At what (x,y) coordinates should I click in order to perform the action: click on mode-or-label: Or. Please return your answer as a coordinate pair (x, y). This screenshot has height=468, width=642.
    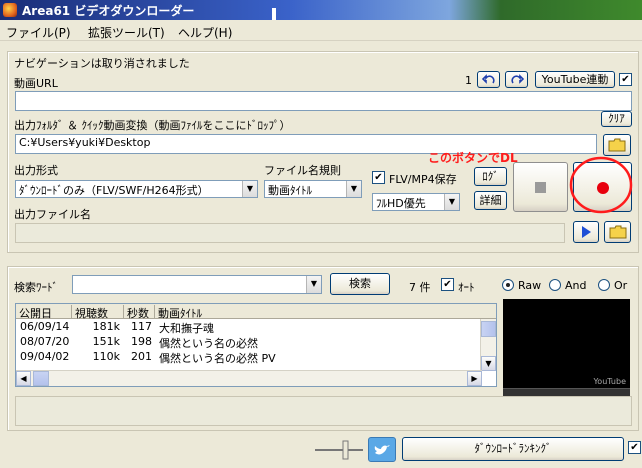
    Looking at the image, I should click on (621, 285).